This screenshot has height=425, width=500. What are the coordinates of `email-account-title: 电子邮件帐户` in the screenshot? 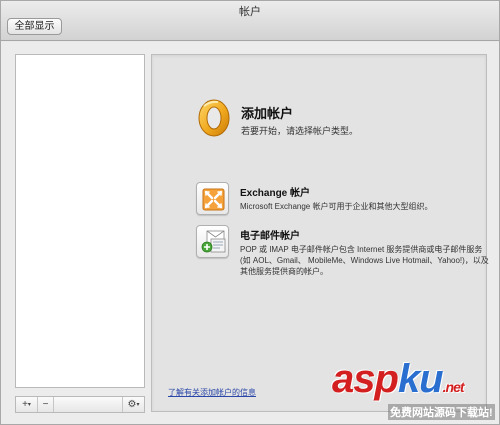 It's located at (270, 234).